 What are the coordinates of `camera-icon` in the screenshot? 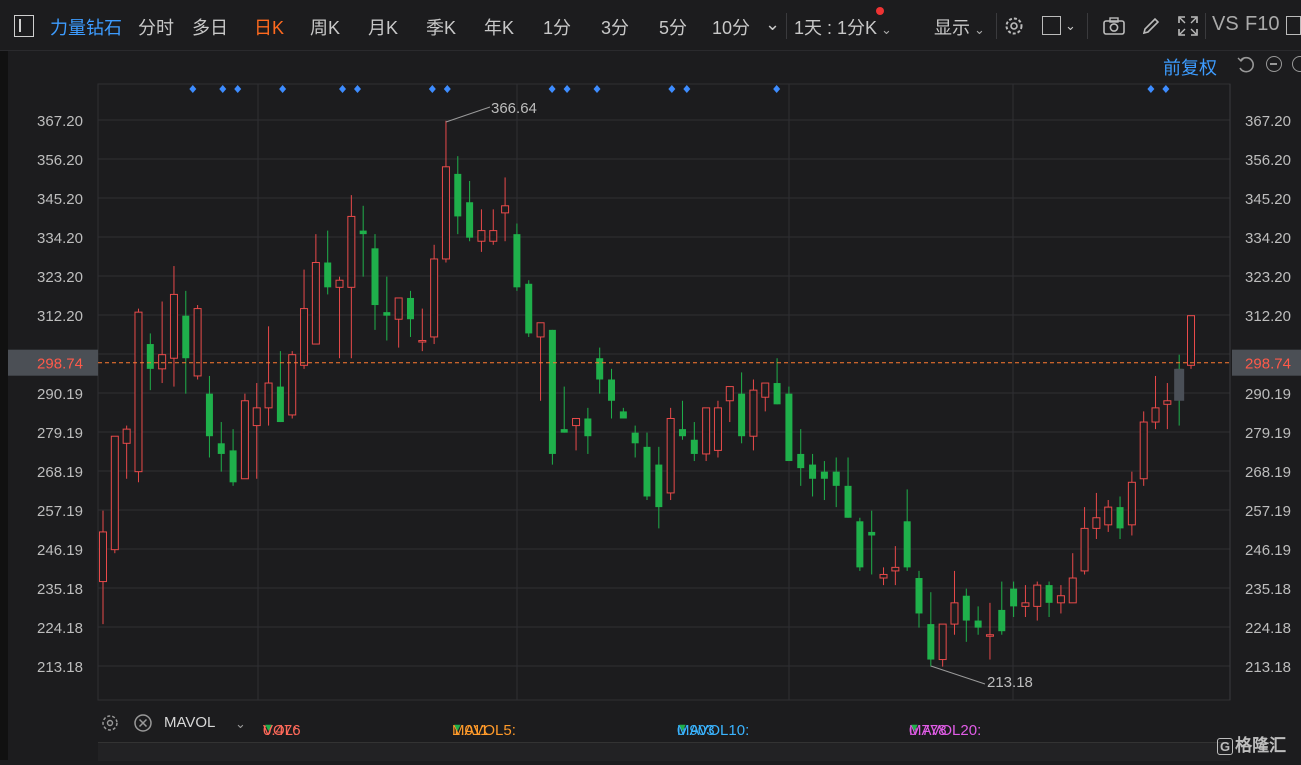 It's located at (1114, 26).